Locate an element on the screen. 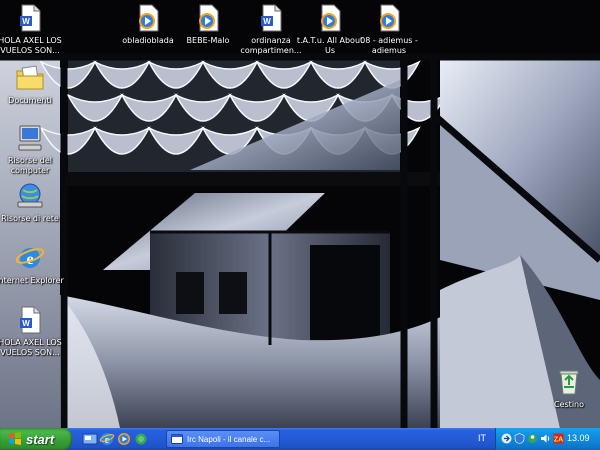  my-documents-folder-icon is located at coordinates (30, 77).